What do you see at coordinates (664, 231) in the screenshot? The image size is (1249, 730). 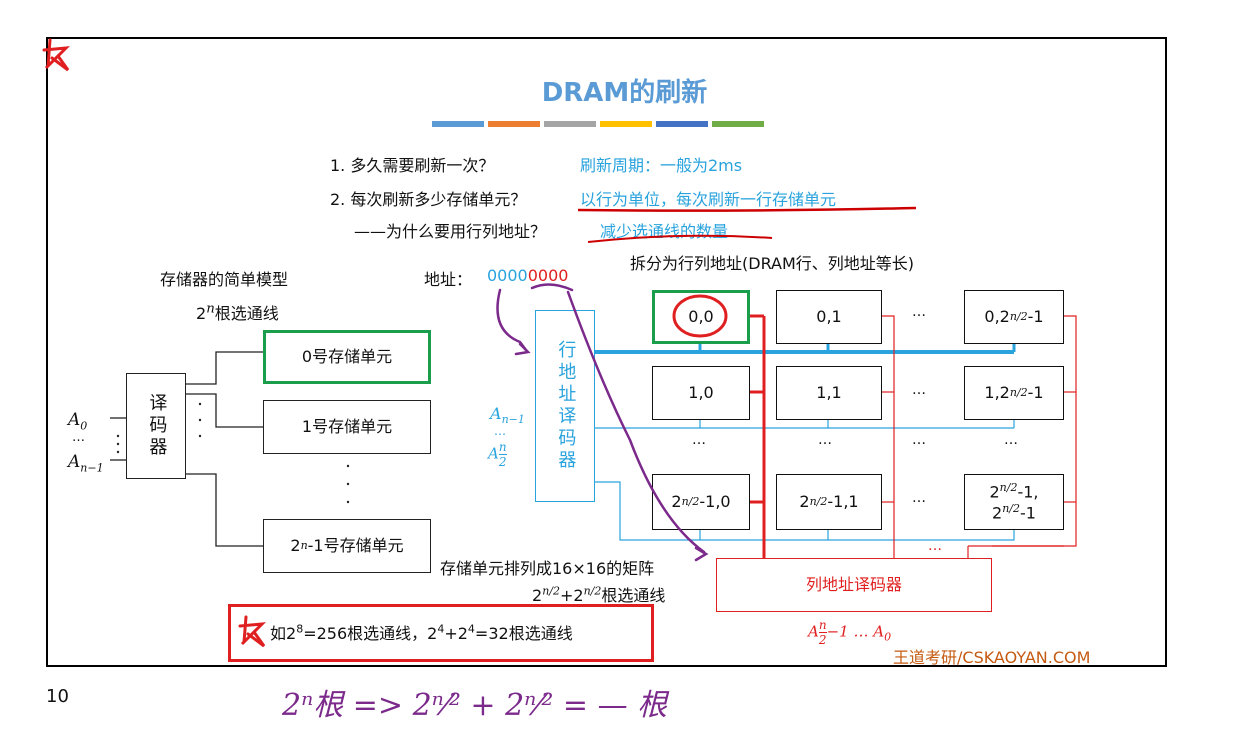 I see `answer-3: 减少选通线的数量` at bounding box center [664, 231].